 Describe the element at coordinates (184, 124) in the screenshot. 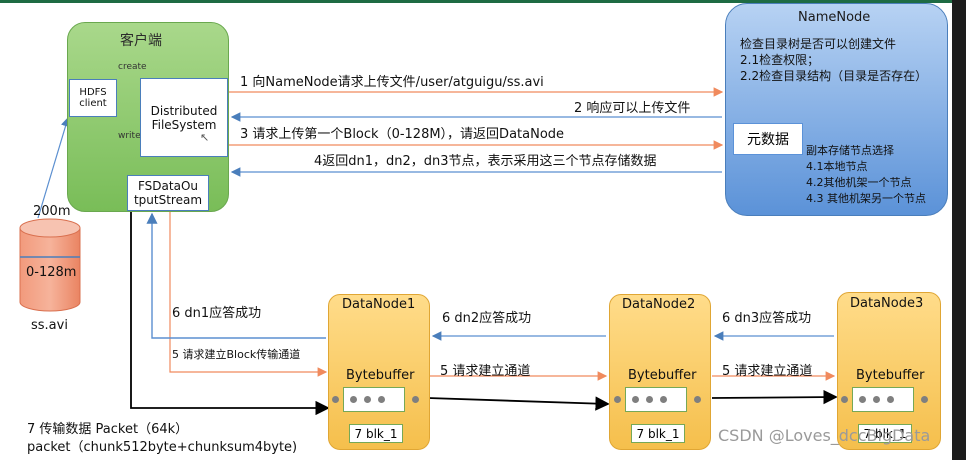

I see `dfs-line2: FileSystem` at that location.